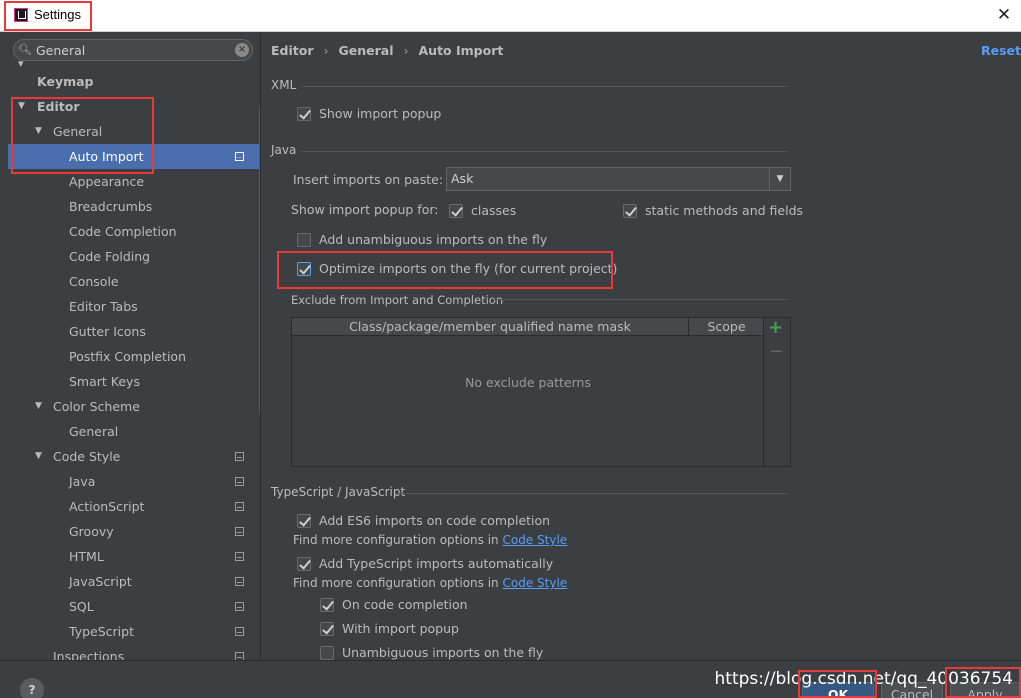 The height and width of the screenshot is (698, 1021). Describe the element at coordinates (592, 493) in the screenshot. I see `section-divider` at that location.